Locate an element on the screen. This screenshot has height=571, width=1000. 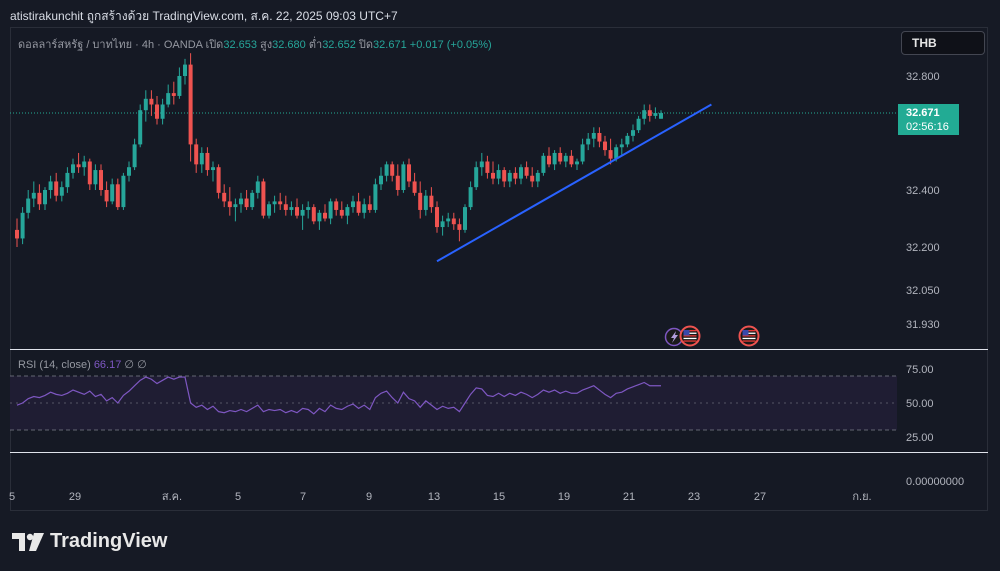
price-axis-tick: 32.800 is located at coordinates (923, 77).